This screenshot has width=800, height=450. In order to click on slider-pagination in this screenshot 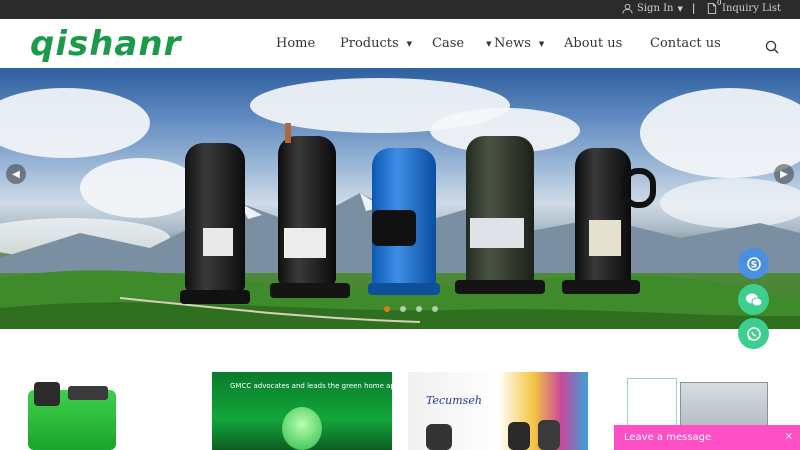, I will do `click(411, 309)`.